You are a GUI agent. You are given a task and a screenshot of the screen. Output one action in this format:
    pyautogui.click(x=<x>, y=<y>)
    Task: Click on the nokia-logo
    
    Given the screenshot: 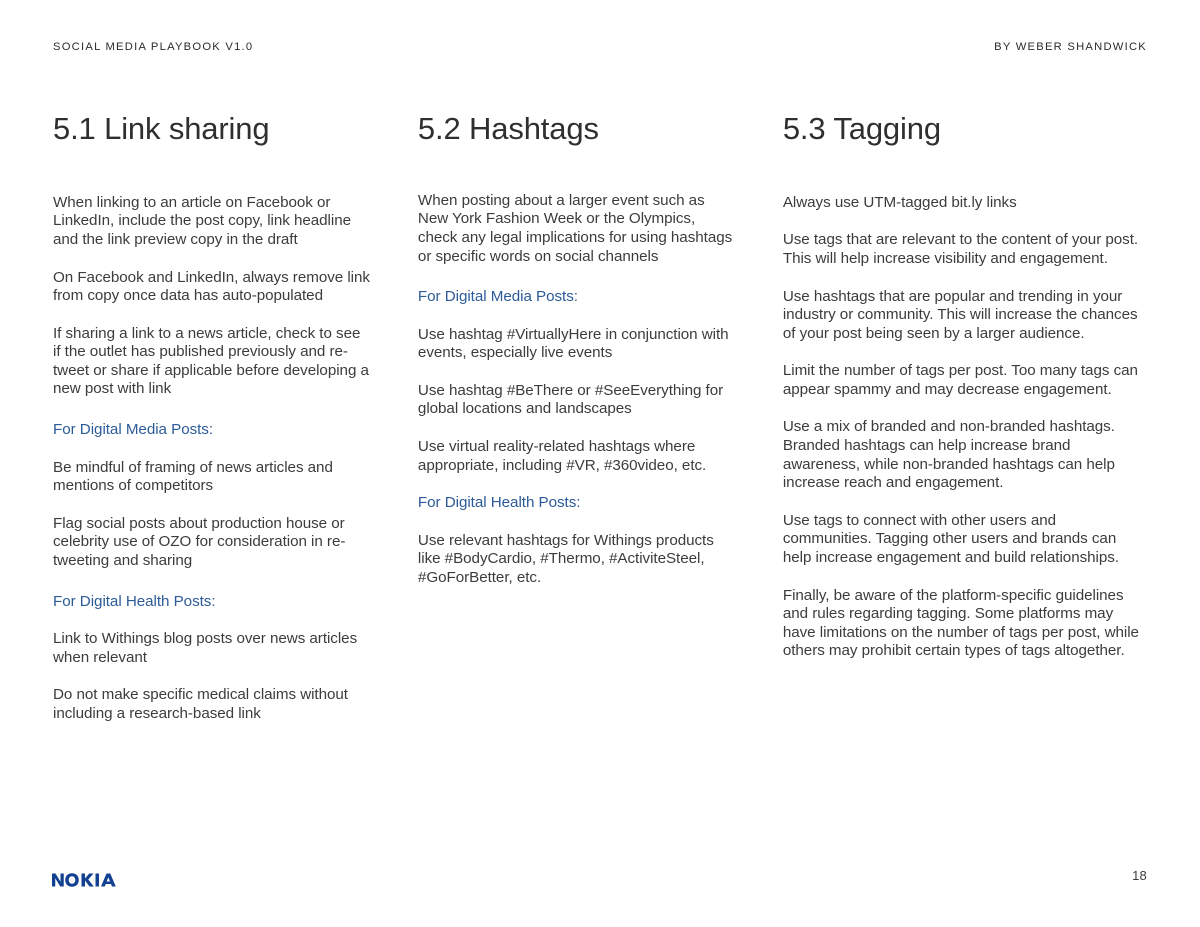 What is the action you would take?
    pyautogui.click(x=84, y=880)
    